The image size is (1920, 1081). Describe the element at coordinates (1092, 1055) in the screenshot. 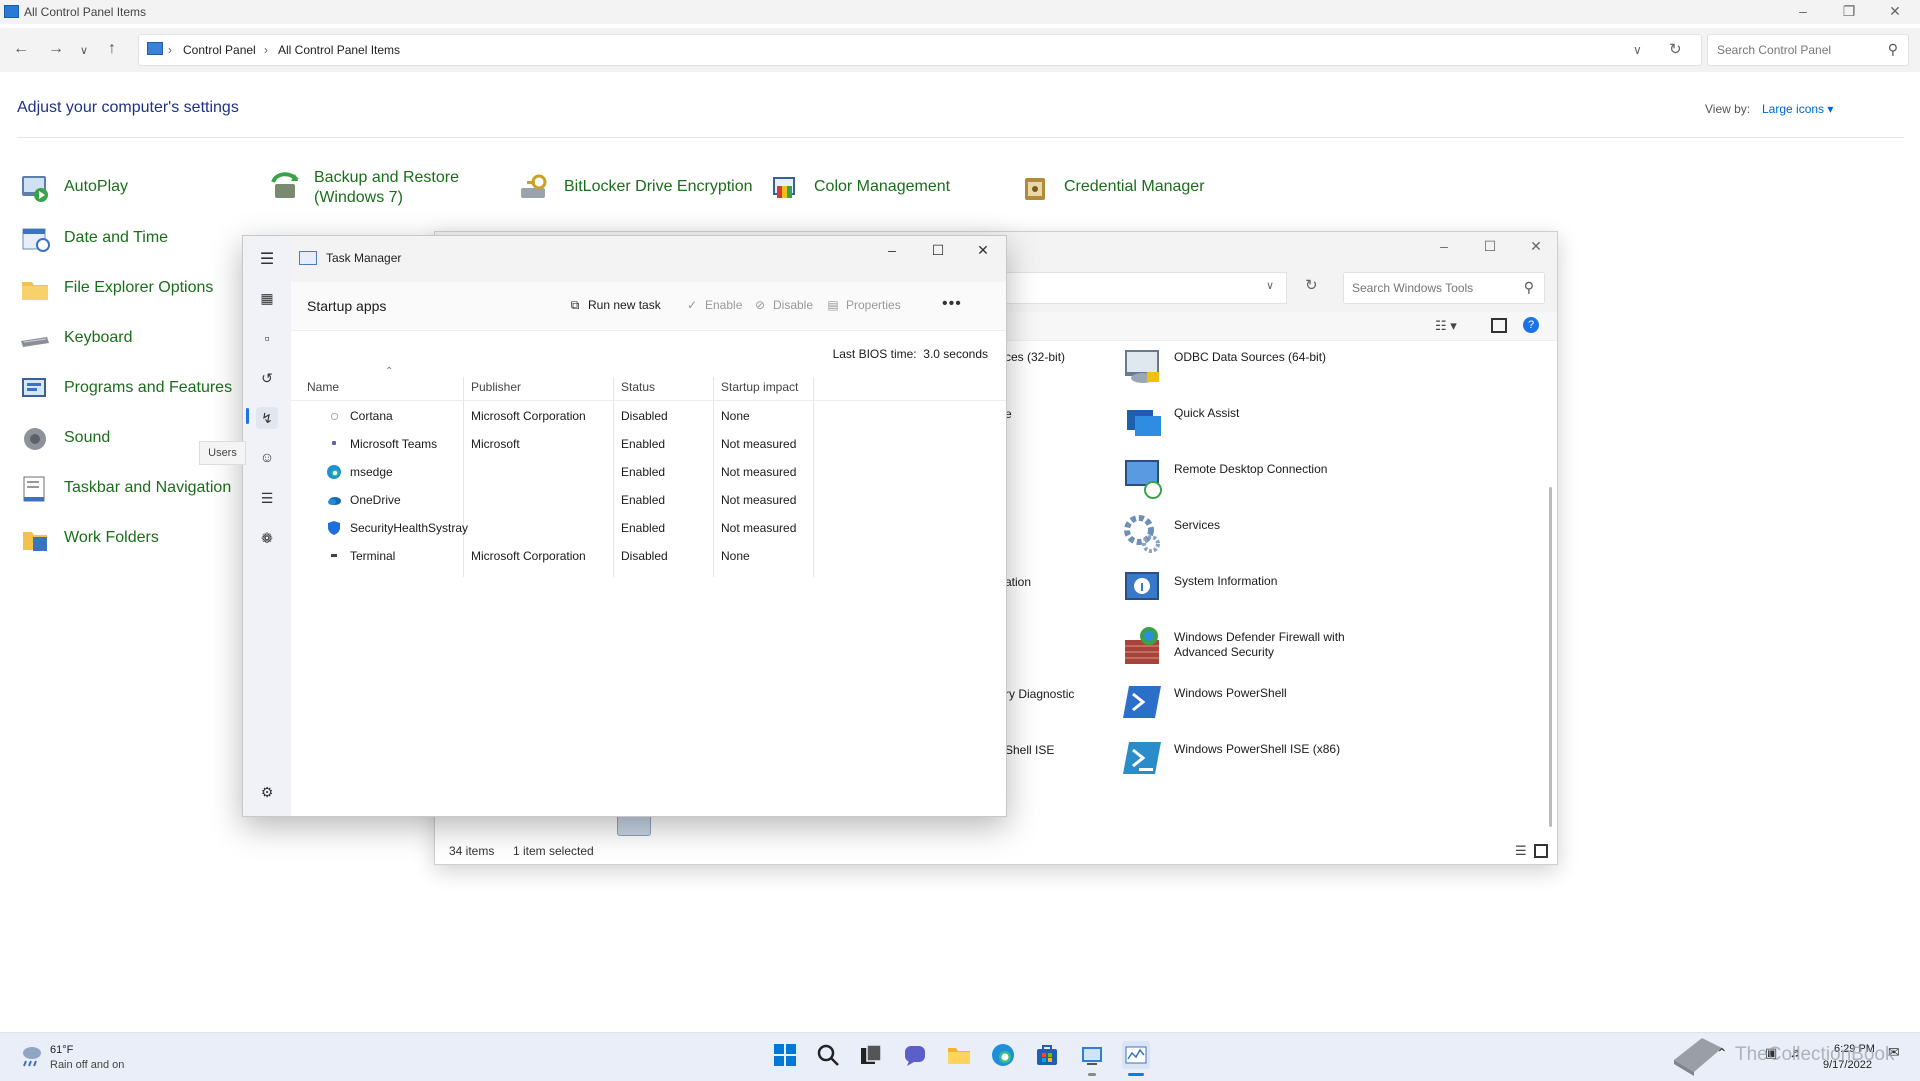

I see `control-panel-taskbar-icon` at that location.